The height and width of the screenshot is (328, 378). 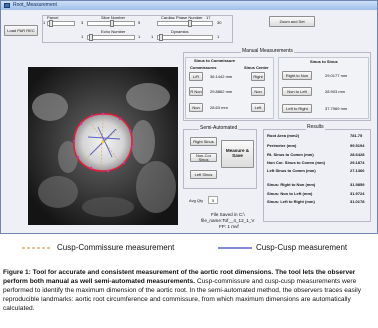 I want to click on commissures-label: Commissures, so click(x=203, y=67).